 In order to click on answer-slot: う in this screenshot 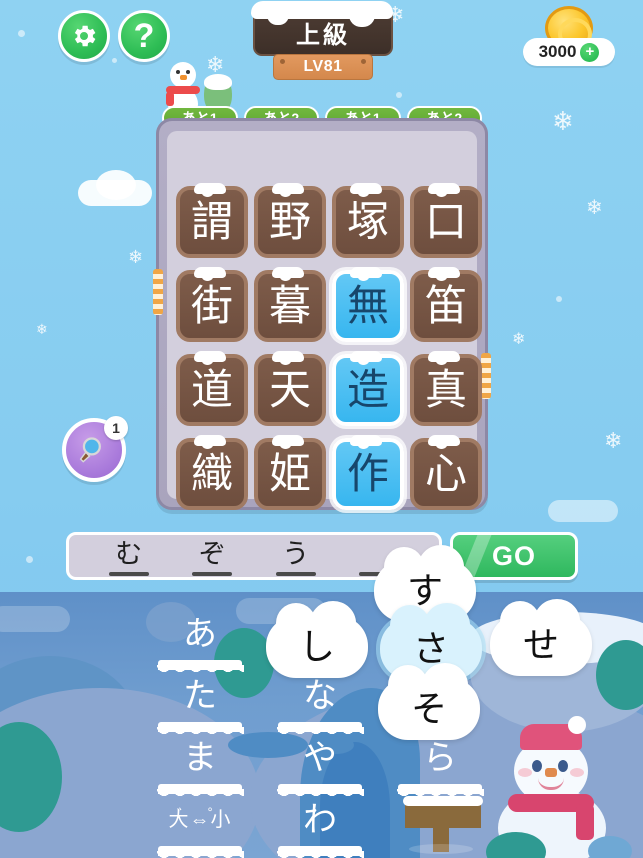, I will do `click(296, 557)`.